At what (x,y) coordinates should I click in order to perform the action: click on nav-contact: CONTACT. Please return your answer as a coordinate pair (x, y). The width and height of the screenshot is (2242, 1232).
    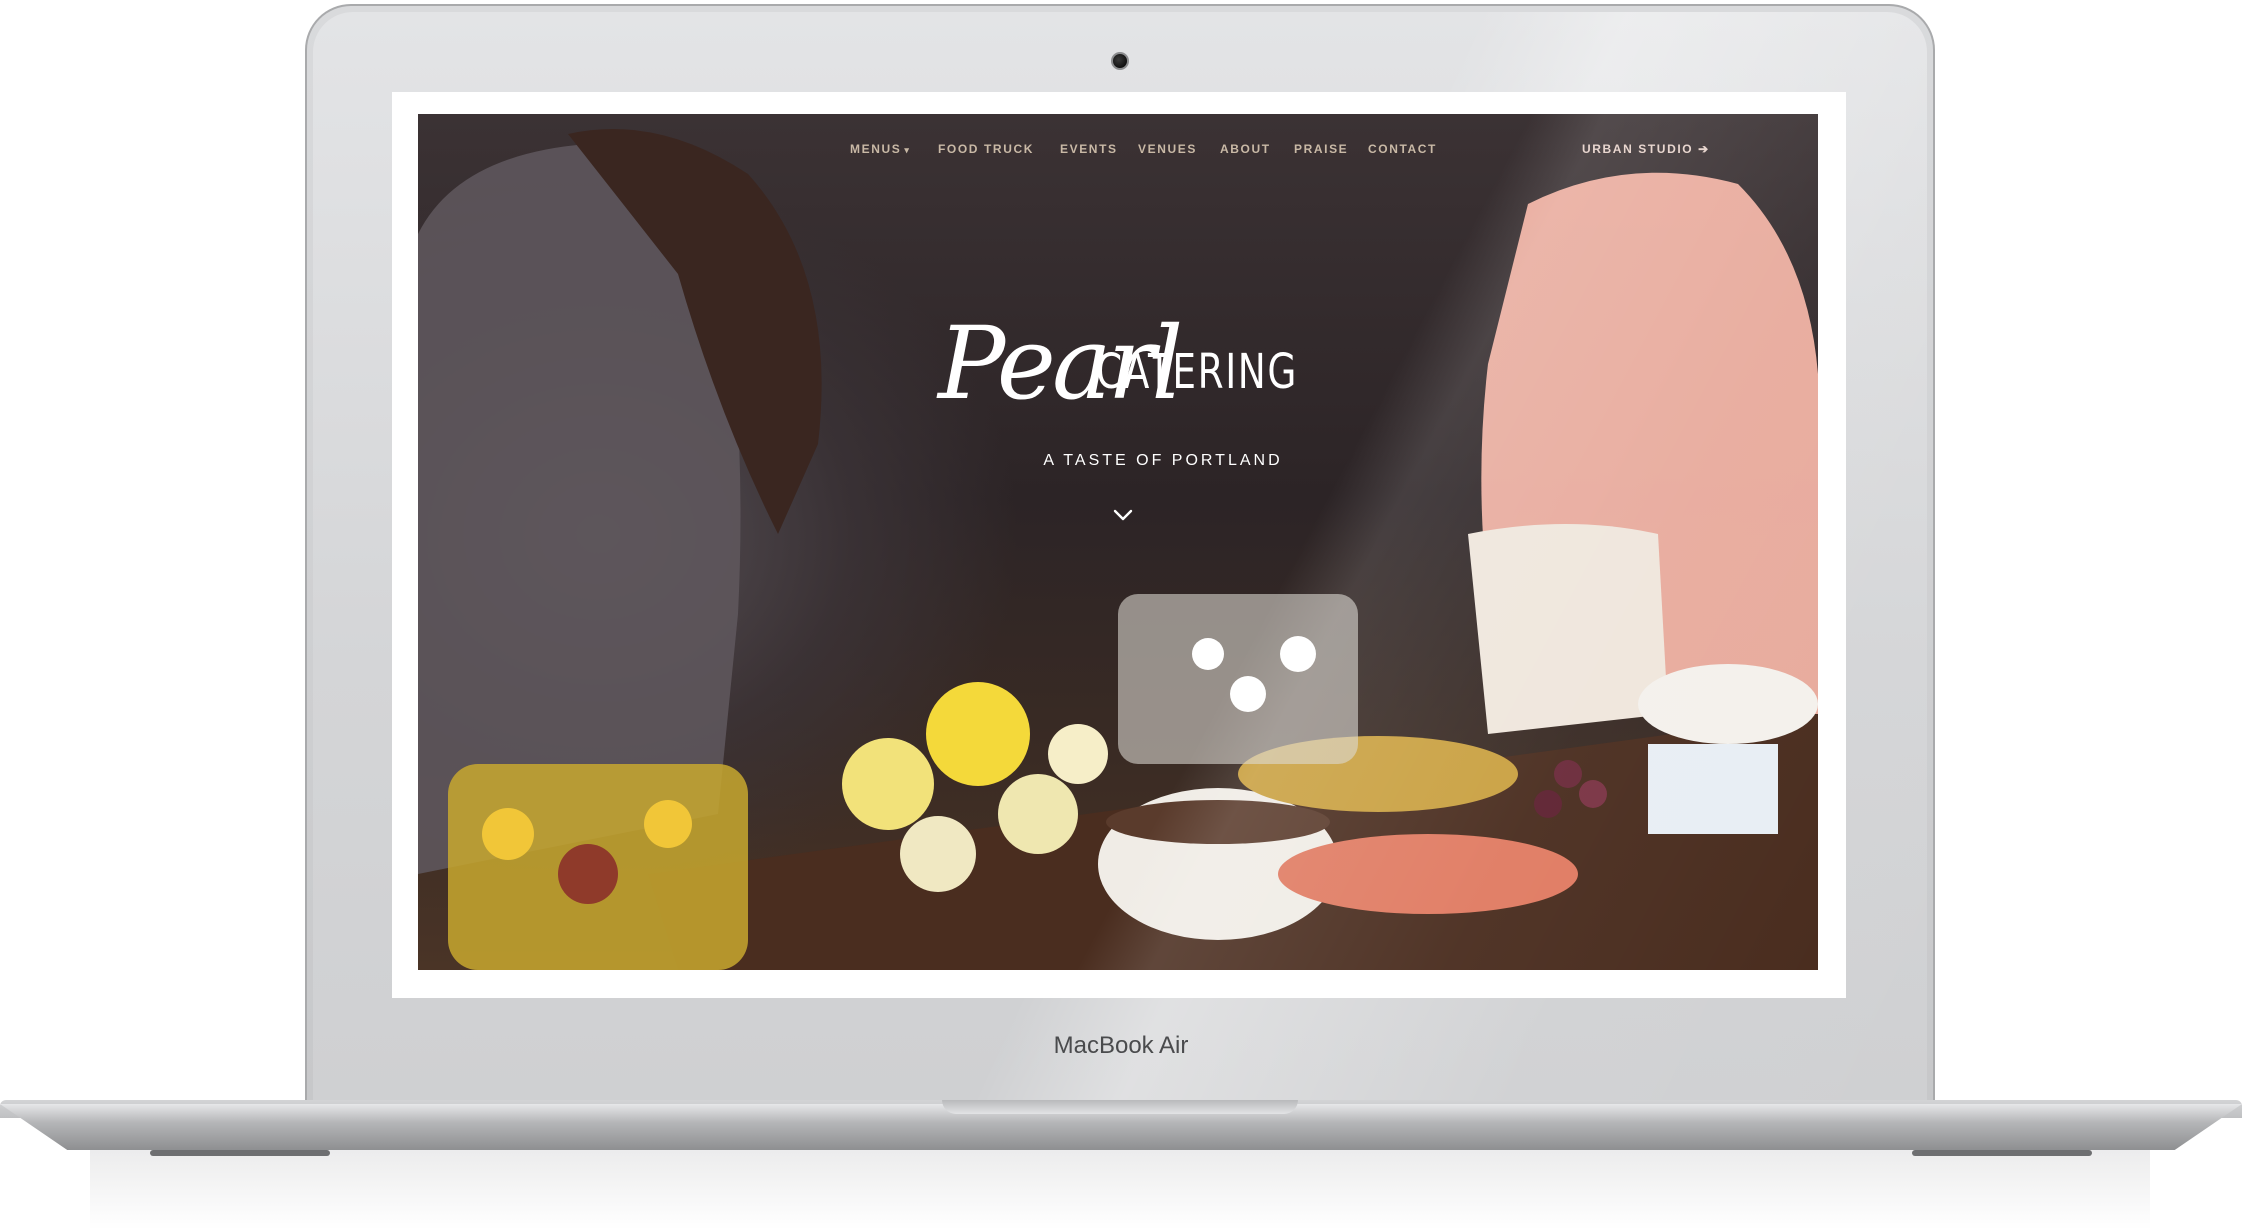
    Looking at the image, I should click on (1402, 149).